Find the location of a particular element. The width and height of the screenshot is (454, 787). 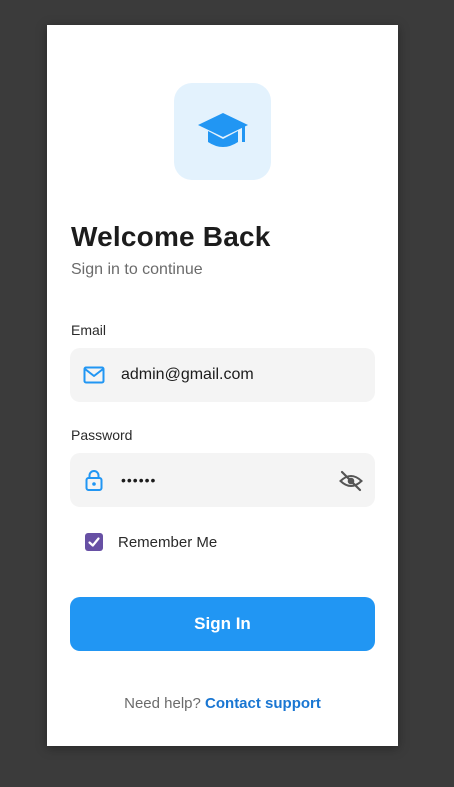

email-input is located at coordinates (221, 375).